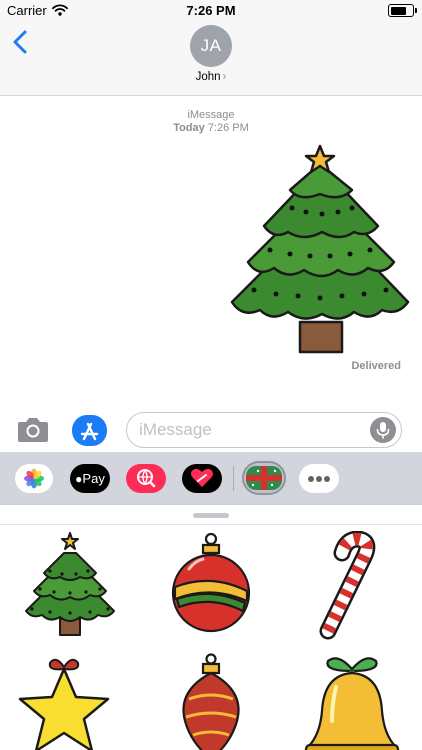  I want to click on message-timestamp: Today 7:26 PM, so click(211, 128).